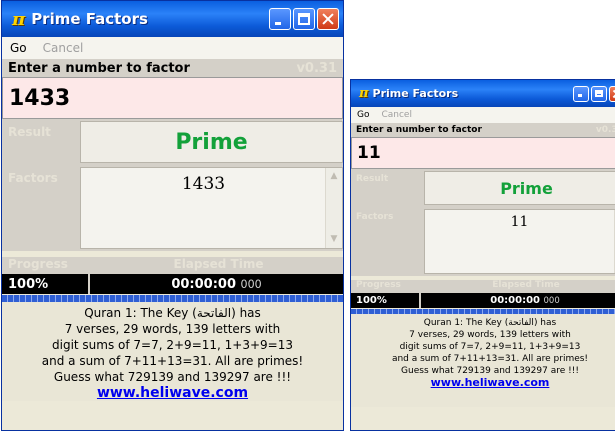 The height and width of the screenshot is (431, 615). I want to click on factors-textarea: 11 ▲ ▼, so click(519, 241).